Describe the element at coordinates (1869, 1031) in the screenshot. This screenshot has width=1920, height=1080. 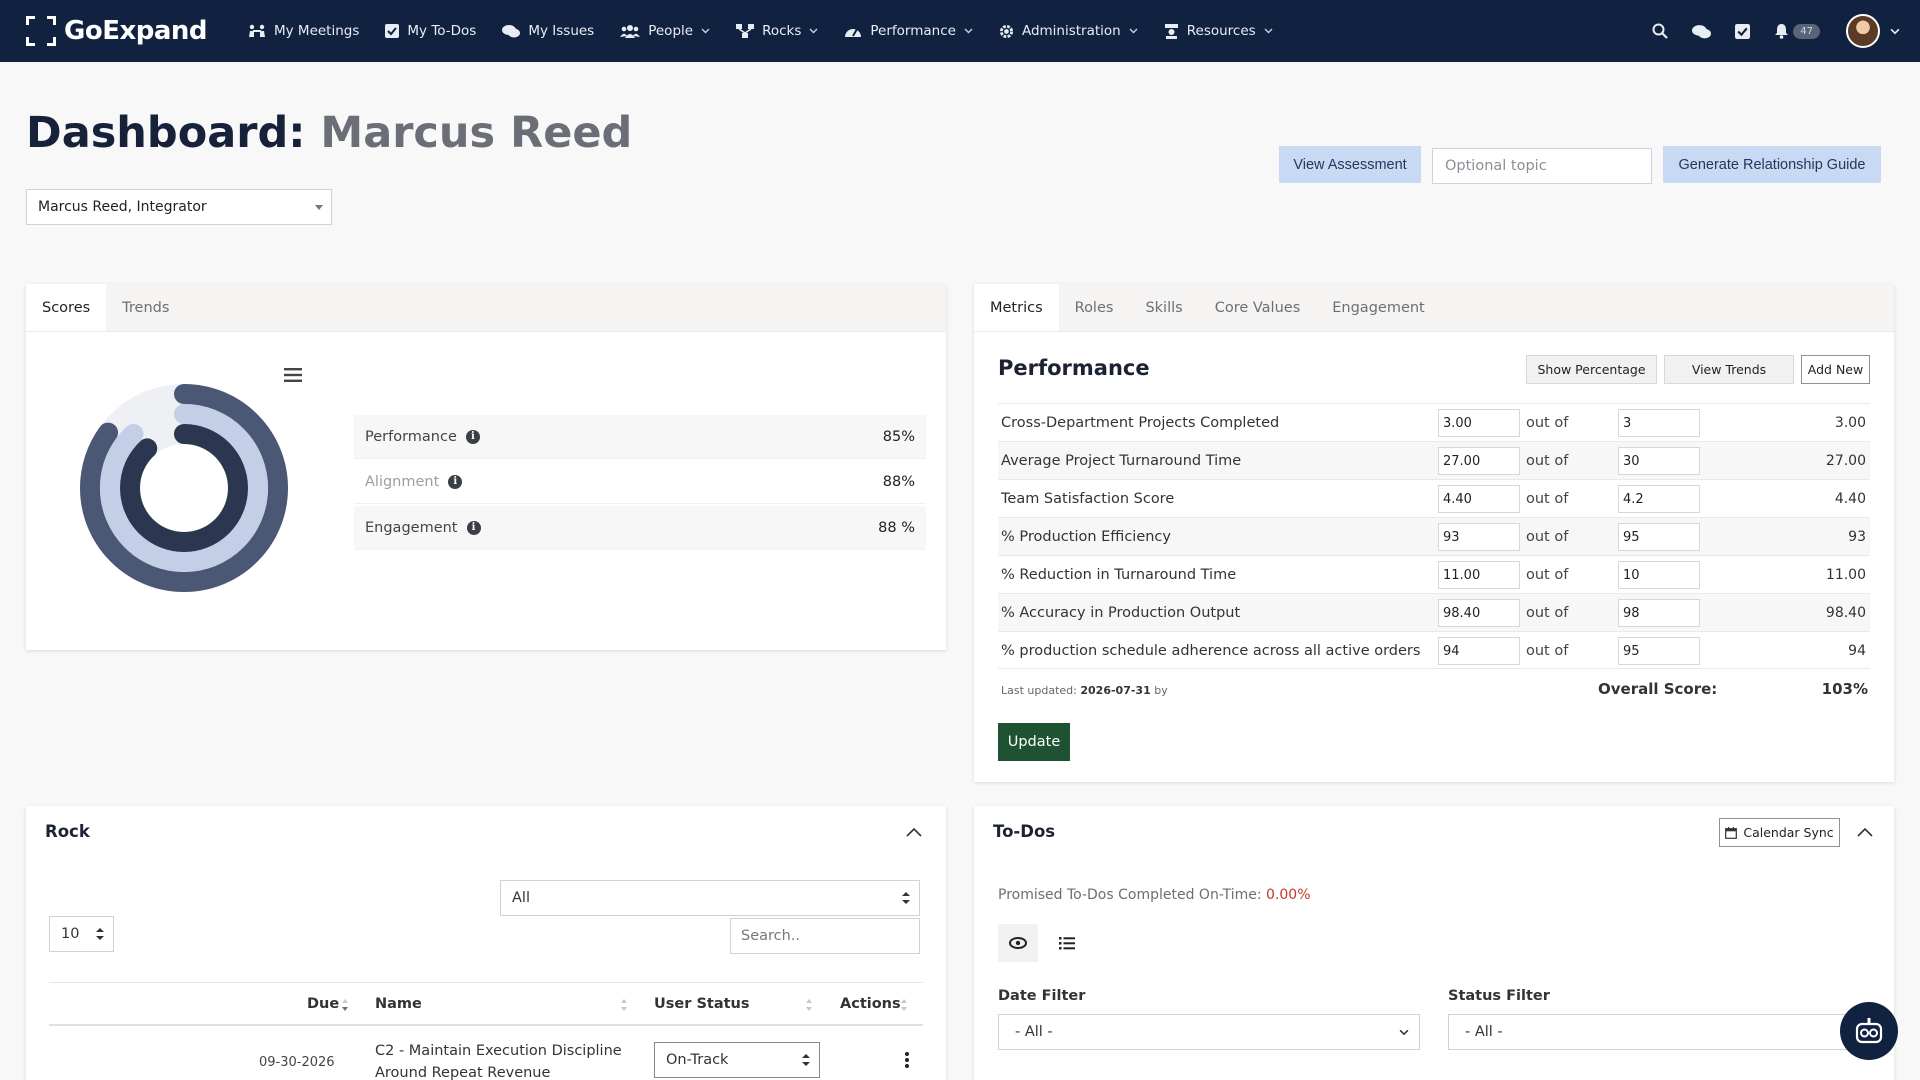
I see `assistant-bot-button` at that location.